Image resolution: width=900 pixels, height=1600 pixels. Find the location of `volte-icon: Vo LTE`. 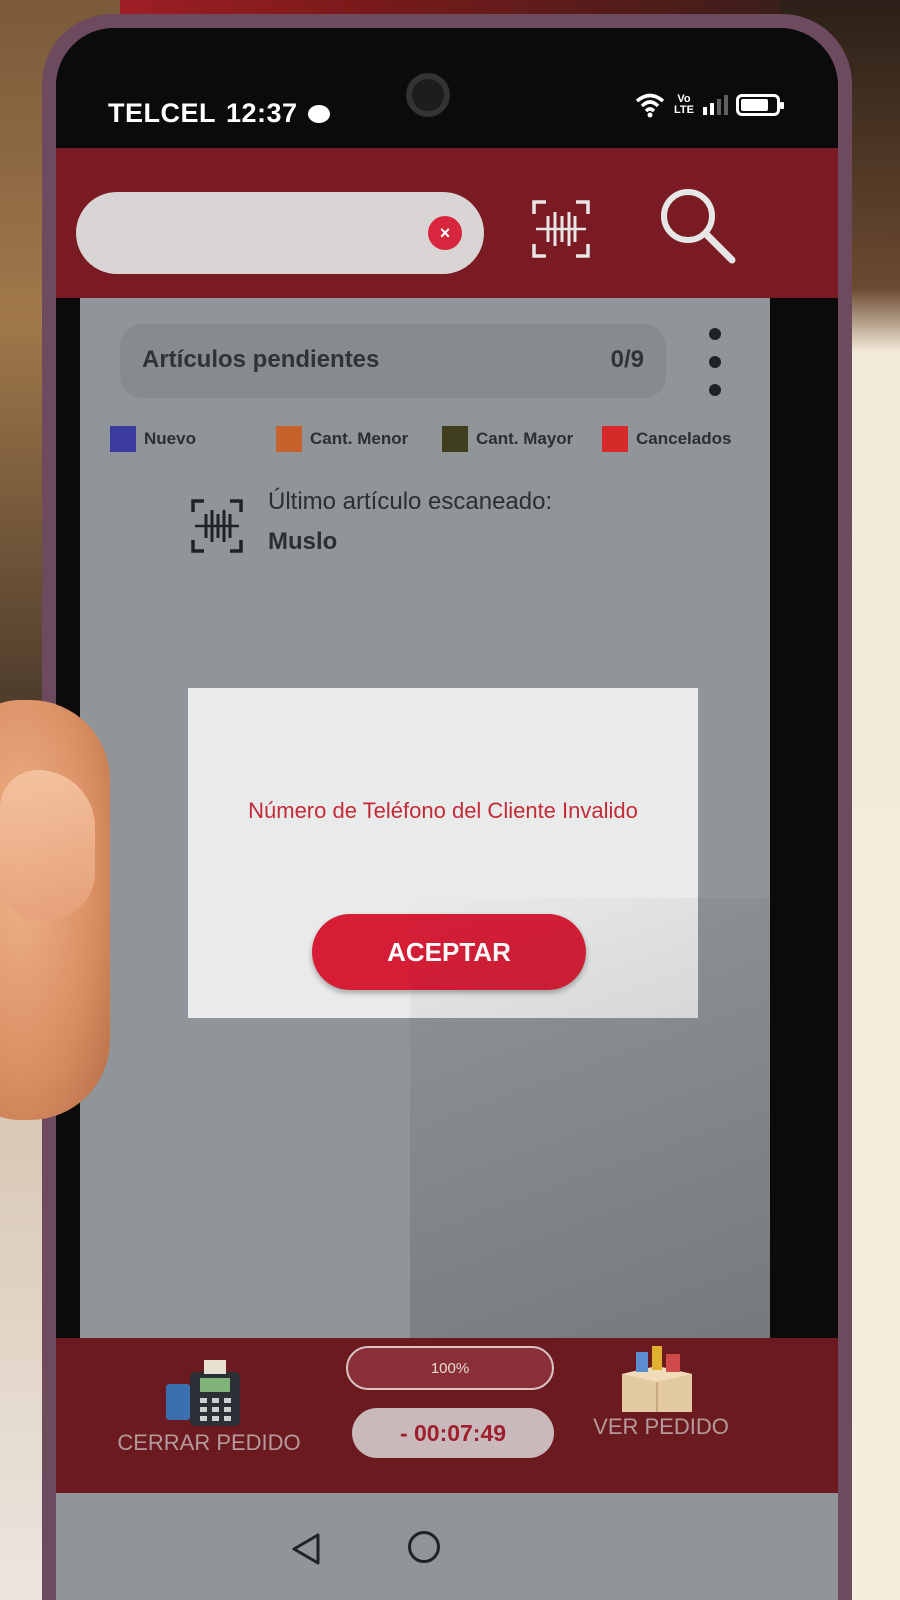

volte-icon: Vo LTE is located at coordinates (684, 104).